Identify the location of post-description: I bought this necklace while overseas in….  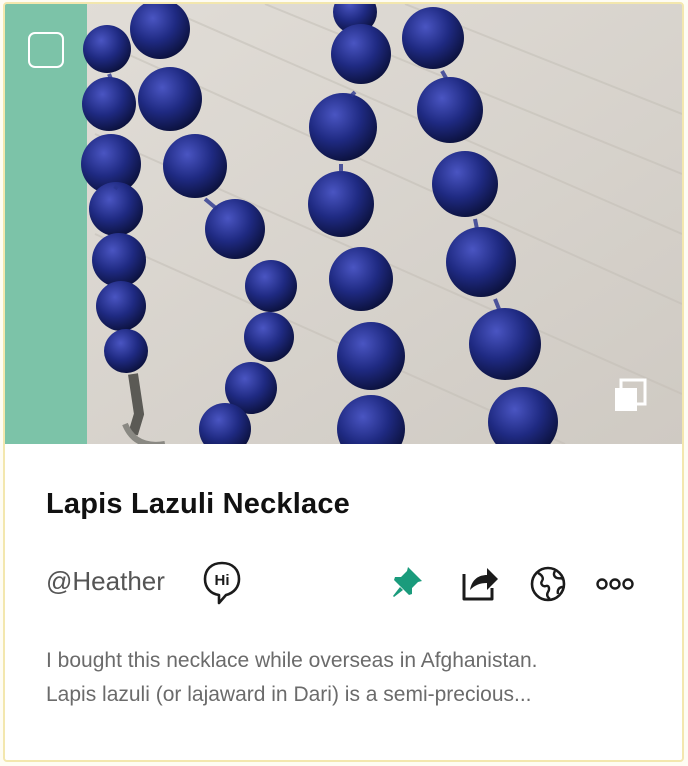
(351, 678).